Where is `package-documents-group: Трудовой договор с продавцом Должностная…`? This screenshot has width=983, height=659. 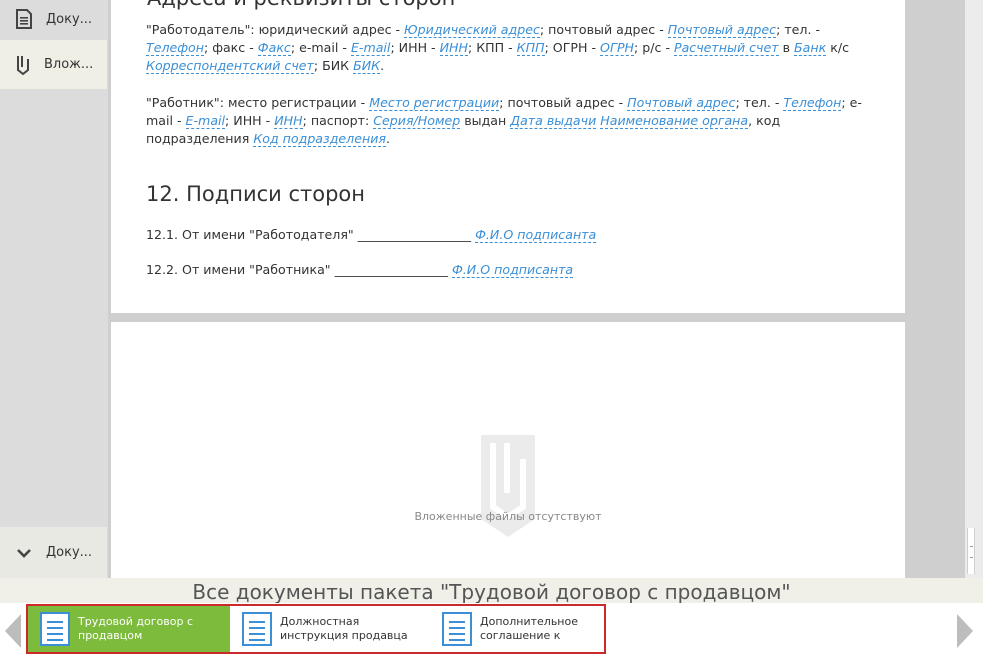 package-documents-group: Трудовой договор с продавцом Должностная… is located at coordinates (316, 629).